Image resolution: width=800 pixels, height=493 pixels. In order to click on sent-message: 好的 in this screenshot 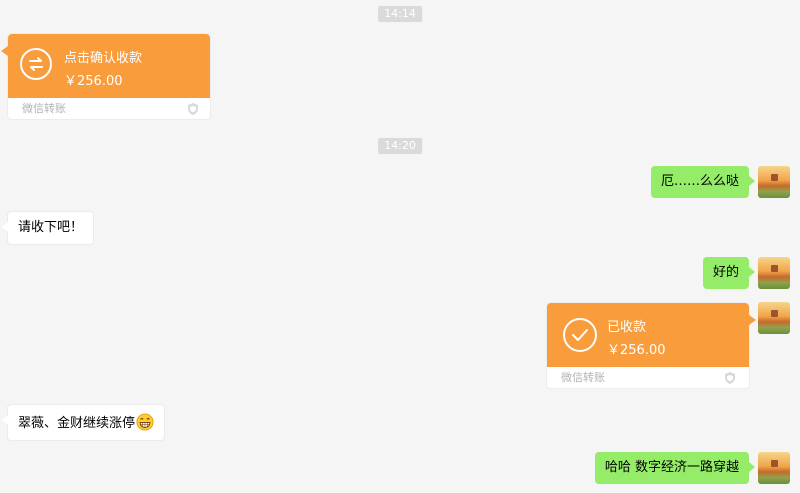, I will do `click(729, 273)`.